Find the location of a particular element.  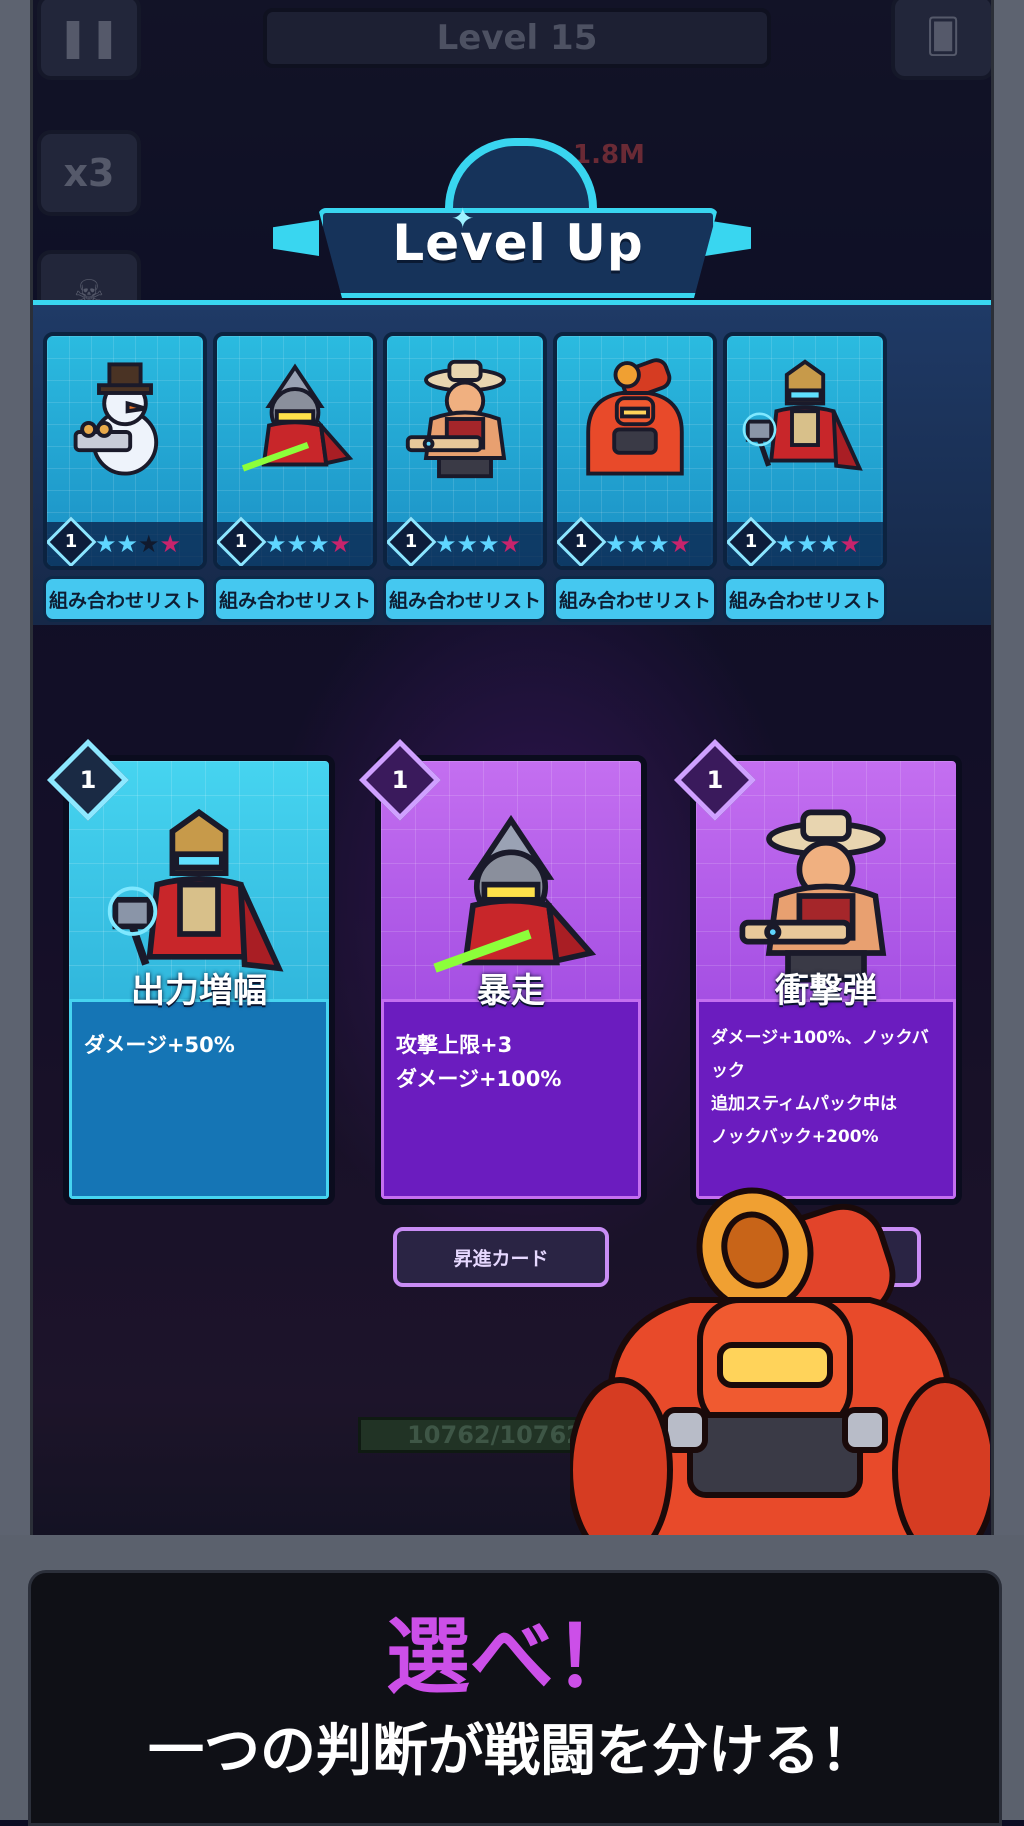

hero-thor-knight-icon is located at coordinates (805, 421).